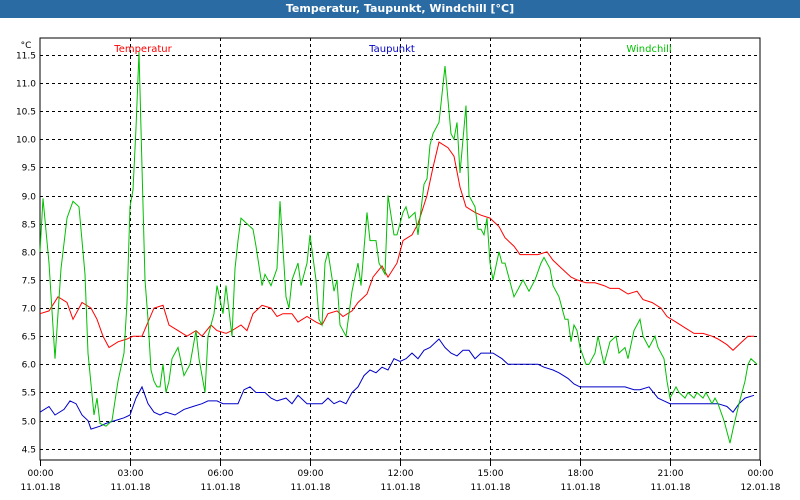 The height and width of the screenshot is (500, 800). I want to click on y-tick-label: 11.0, so click(26, 85).